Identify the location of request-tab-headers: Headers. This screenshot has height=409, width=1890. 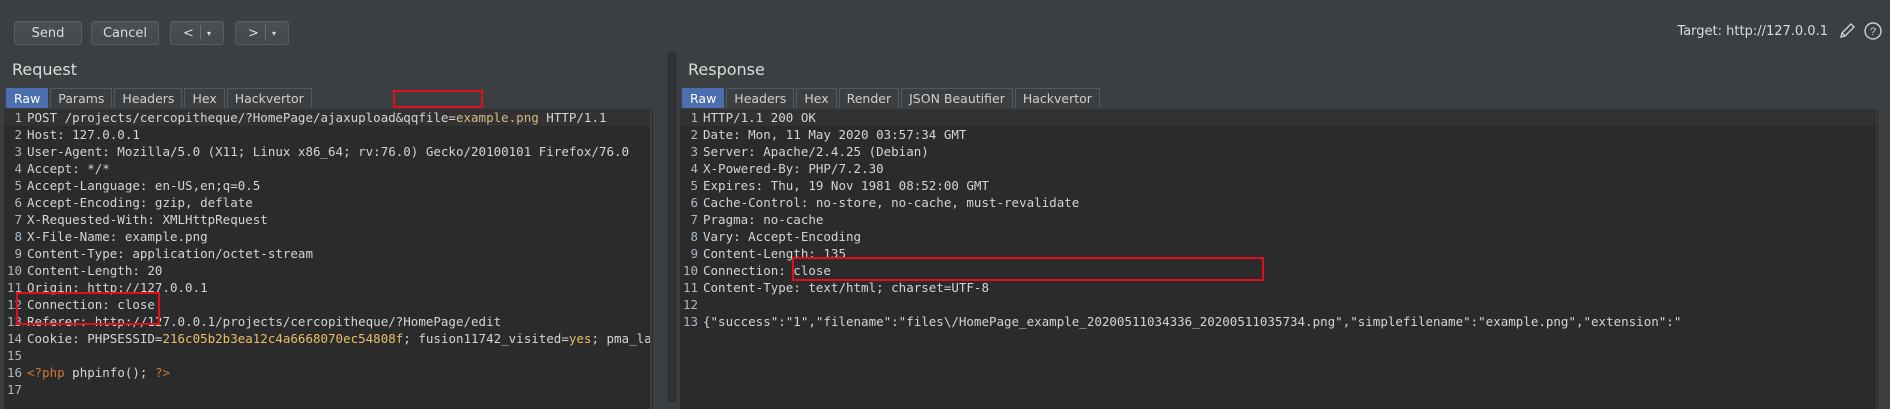
(148, 98).